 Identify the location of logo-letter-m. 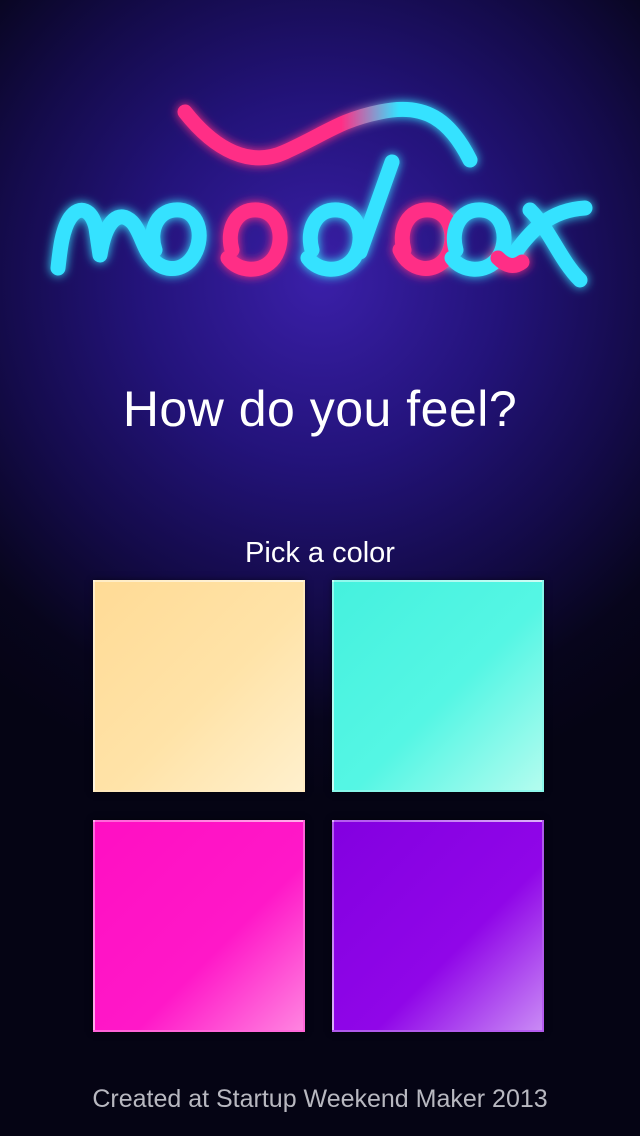
(105, 239).